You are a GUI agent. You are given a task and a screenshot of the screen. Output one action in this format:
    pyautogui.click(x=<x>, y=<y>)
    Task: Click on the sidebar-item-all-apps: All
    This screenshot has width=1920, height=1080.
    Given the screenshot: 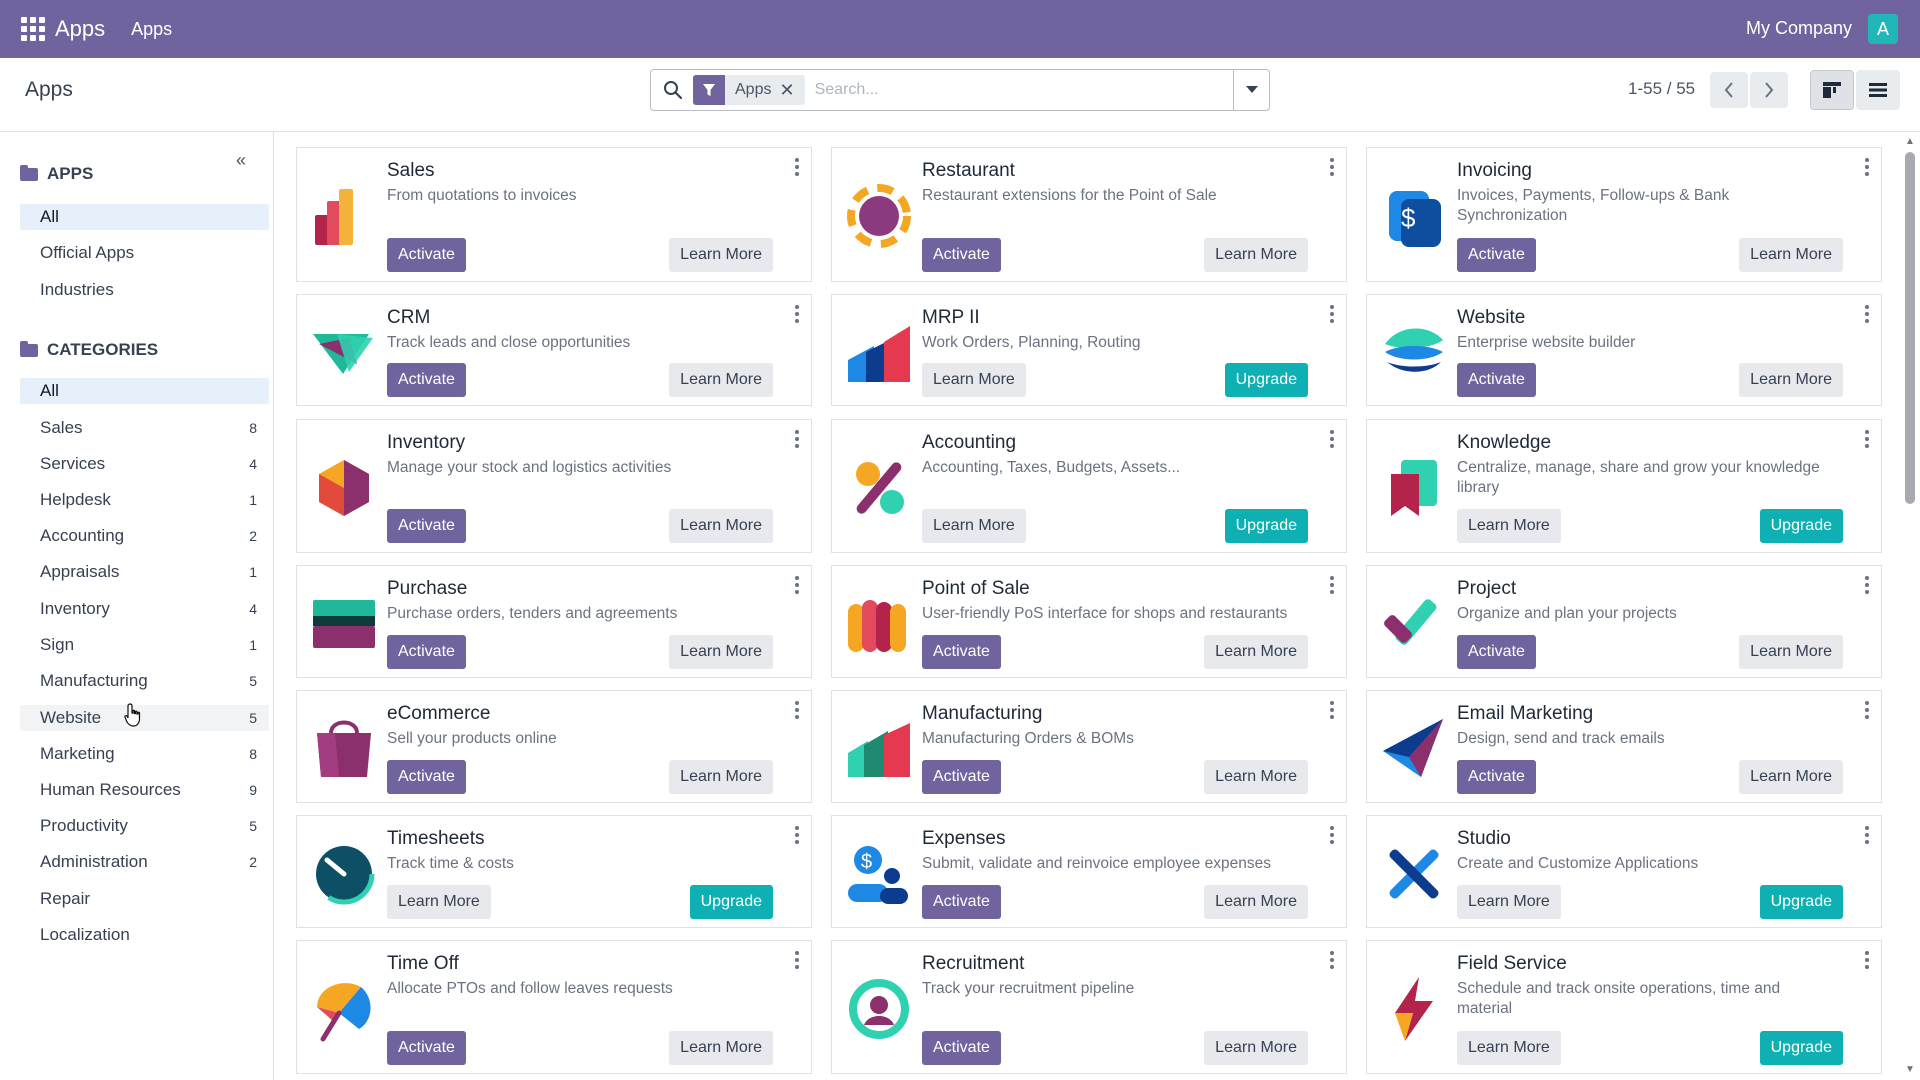 What is the action you would take?
    pyautogui.click(x=144, y=217)
    